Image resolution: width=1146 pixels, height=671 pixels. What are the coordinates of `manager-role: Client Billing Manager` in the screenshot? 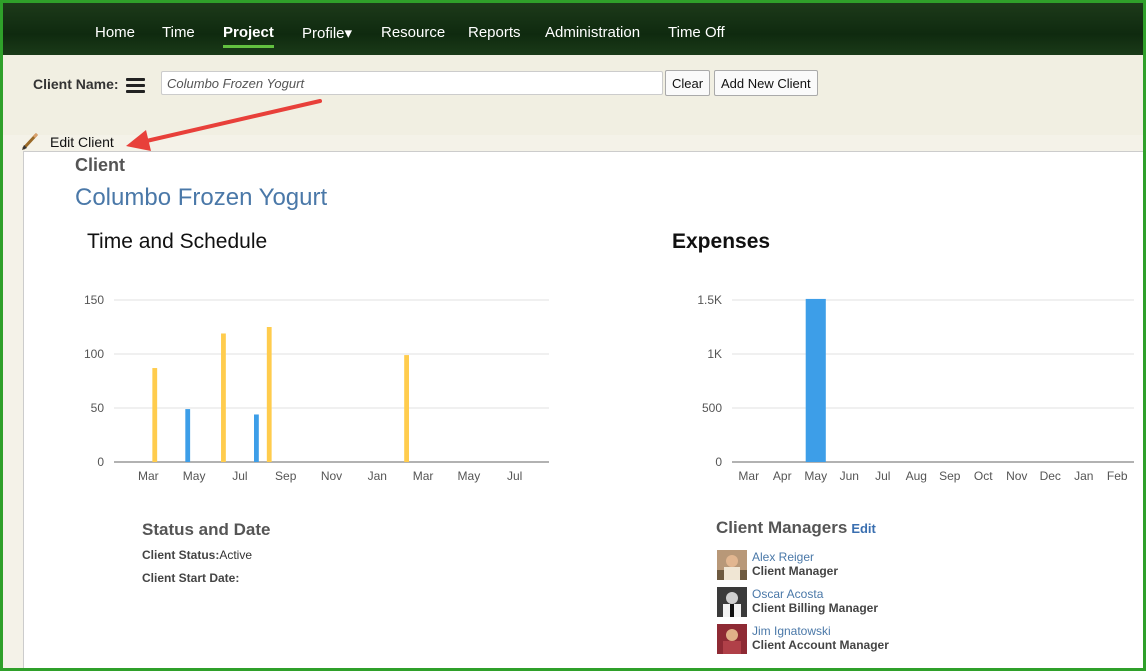 It's located at (815, 608).